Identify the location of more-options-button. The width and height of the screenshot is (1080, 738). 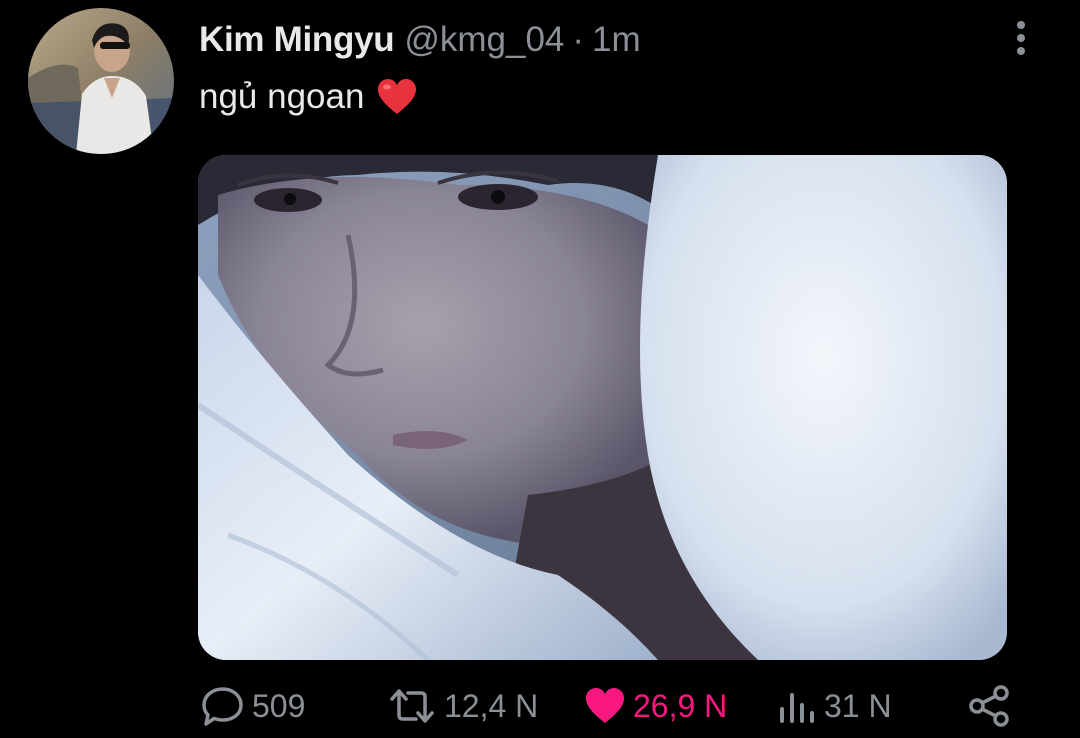
(1021, 38).